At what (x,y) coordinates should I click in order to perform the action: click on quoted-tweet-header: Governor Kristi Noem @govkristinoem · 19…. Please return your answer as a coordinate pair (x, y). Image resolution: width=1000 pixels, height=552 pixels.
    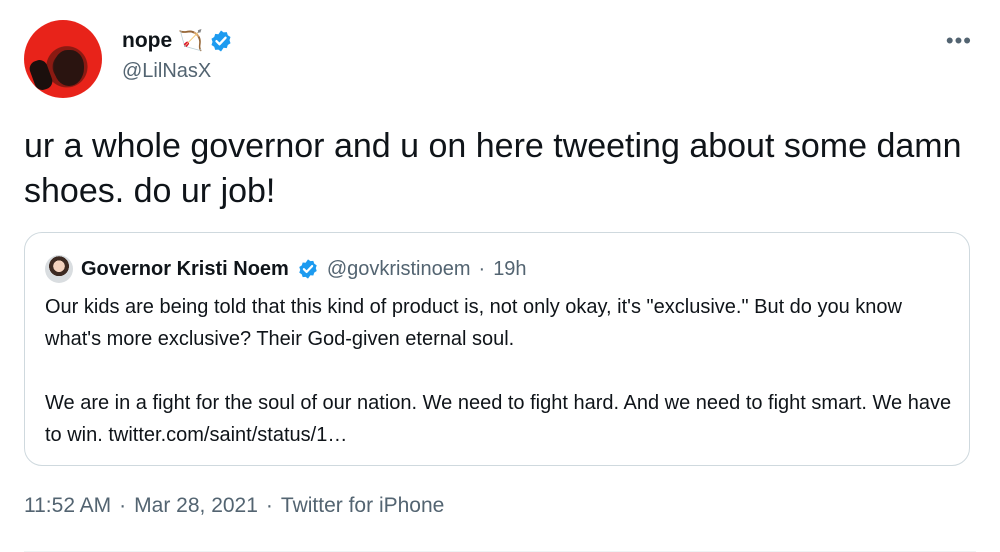
    Looking at the image, I should click on (286, 269).